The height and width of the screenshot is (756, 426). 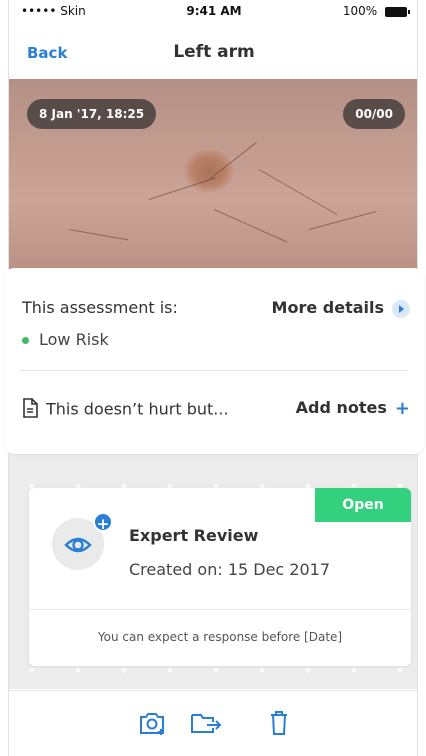 I want to click on battery-status: 100%, so click(x=376, y=11).